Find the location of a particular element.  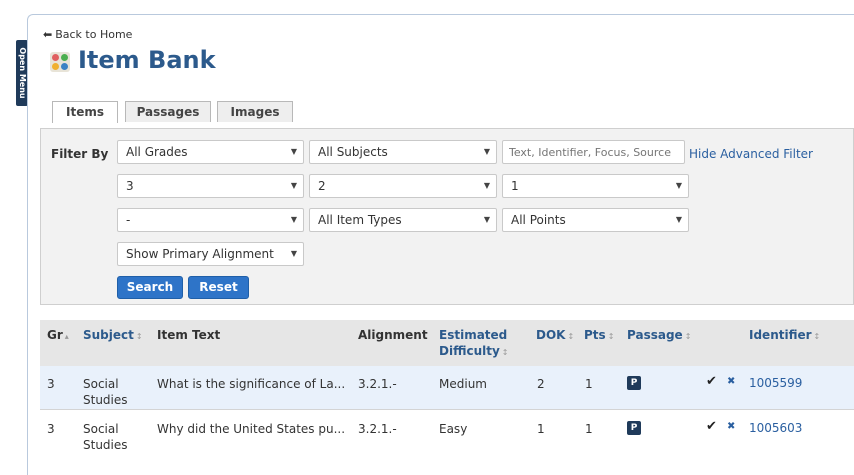

col-dok-label: DOK is located at coordinates (551, 335).